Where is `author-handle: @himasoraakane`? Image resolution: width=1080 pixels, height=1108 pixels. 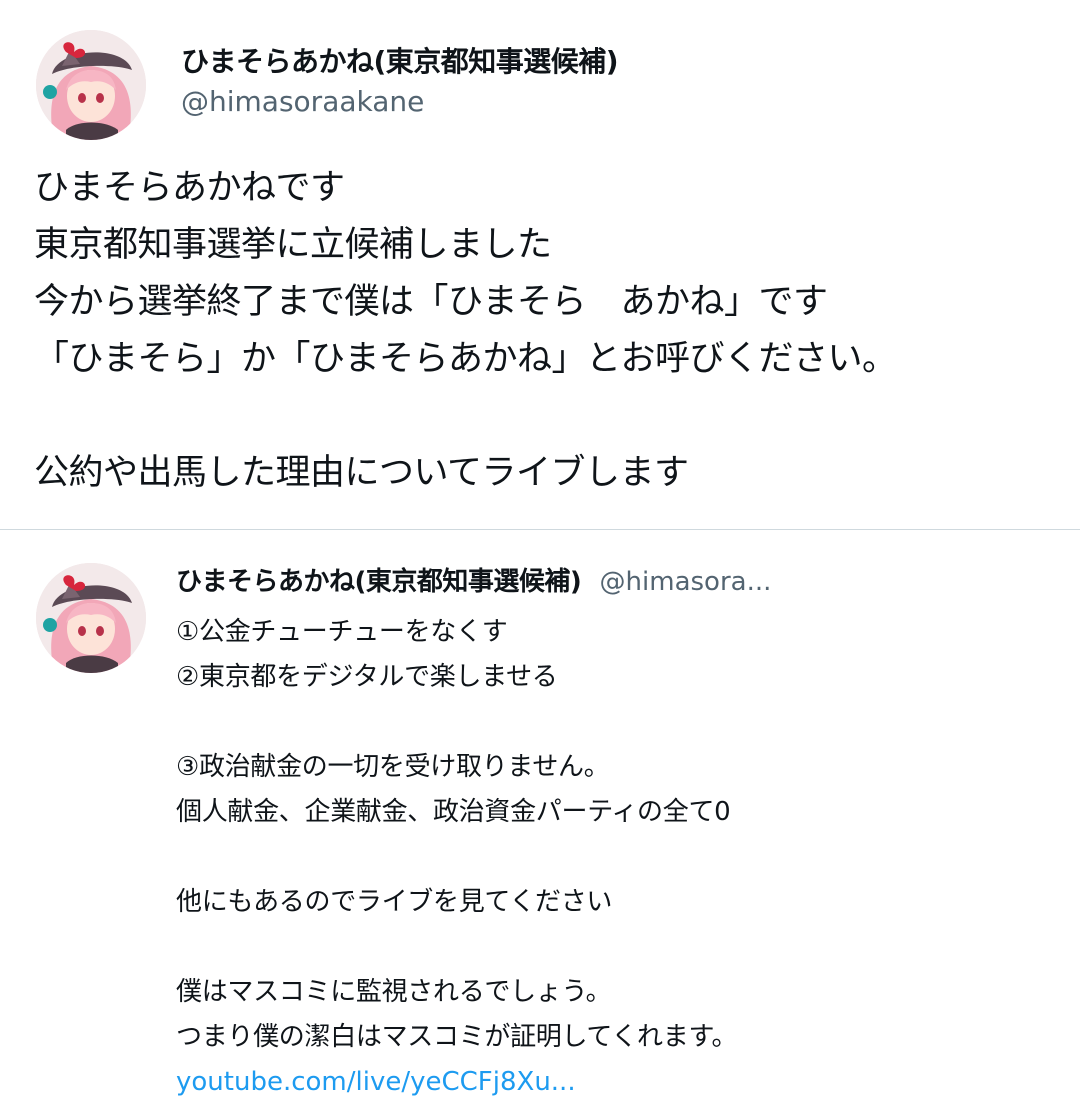
author-handle: @himasoraakane is located at coordinates (611, 102).